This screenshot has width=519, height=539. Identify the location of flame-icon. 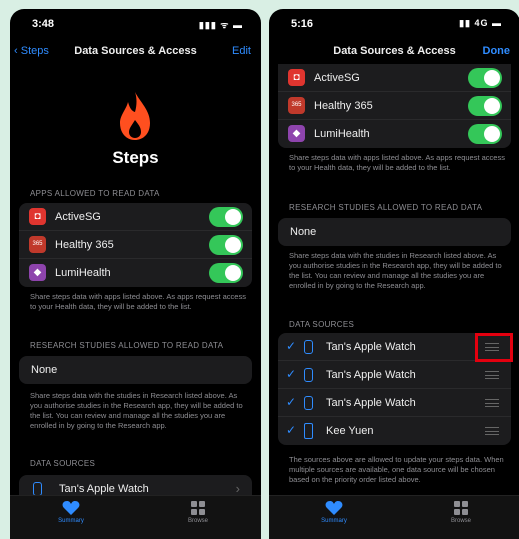
(135, 116).